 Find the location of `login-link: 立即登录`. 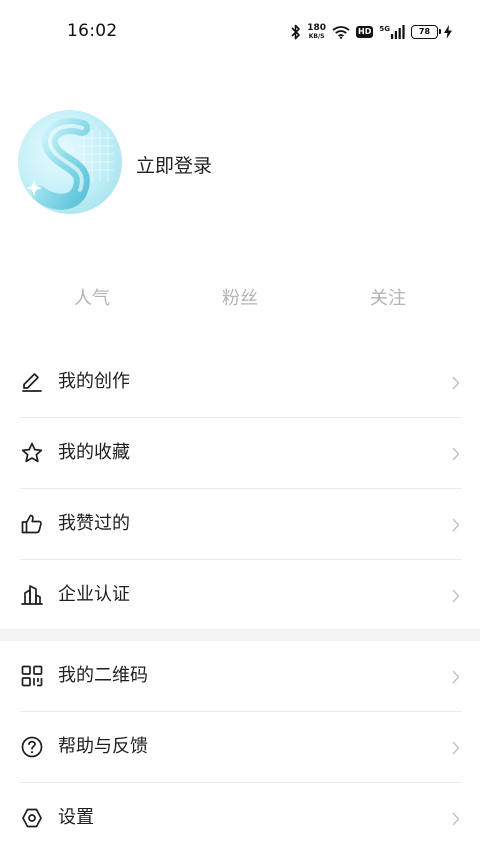

login-link: 立即登录 is located at coordinates (174, 164).